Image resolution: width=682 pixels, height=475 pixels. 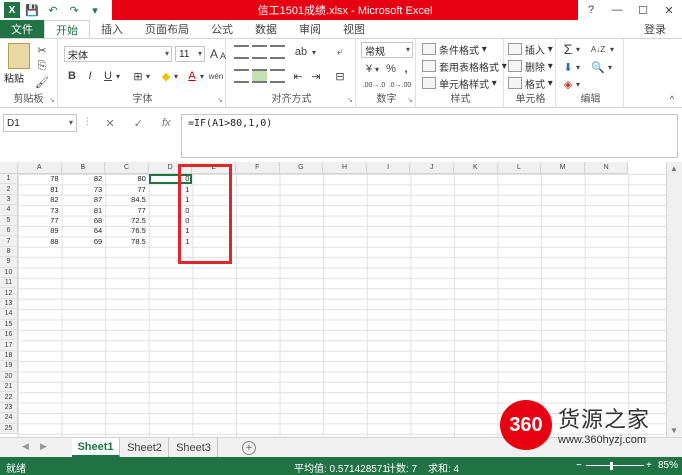 I want to click on merge-center-icon: ⊟, so click(x=340, y=76).